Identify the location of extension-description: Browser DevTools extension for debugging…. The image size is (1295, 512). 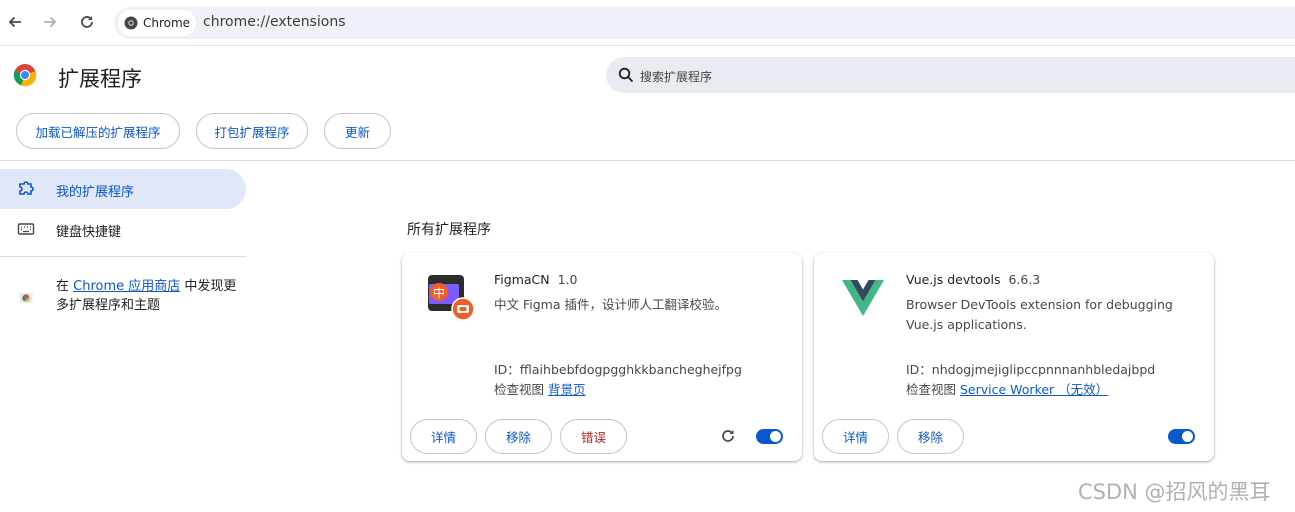
(1039, 314).